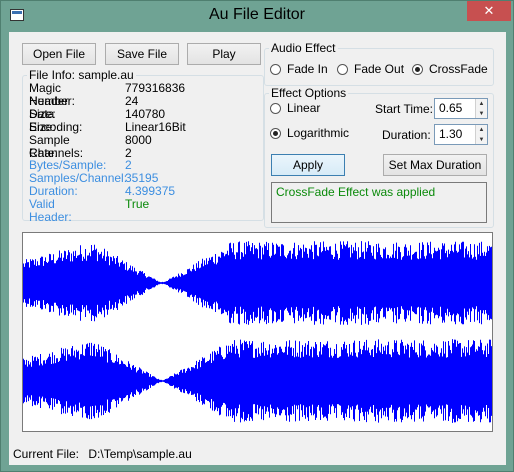  I want to click on crossfade-radio: CrossFade, so click(450, 69).